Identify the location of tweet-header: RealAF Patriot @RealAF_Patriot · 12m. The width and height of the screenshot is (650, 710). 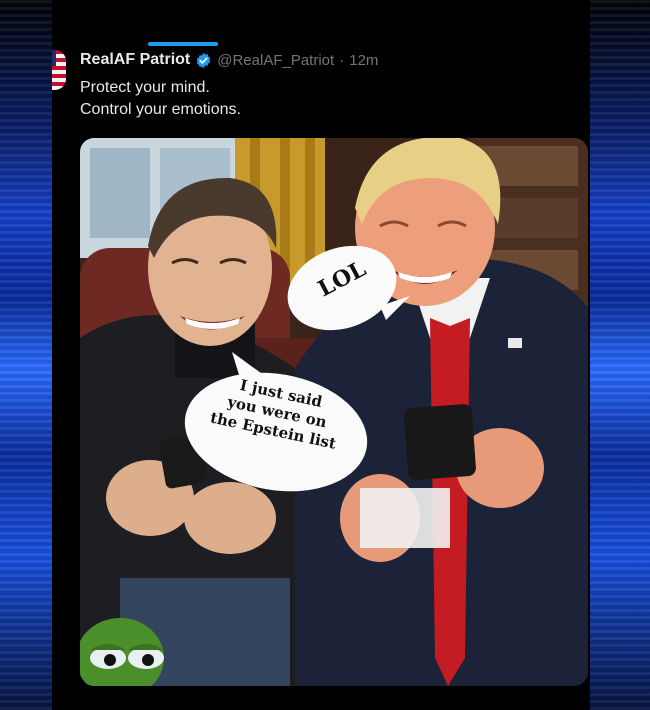
(229, 60).